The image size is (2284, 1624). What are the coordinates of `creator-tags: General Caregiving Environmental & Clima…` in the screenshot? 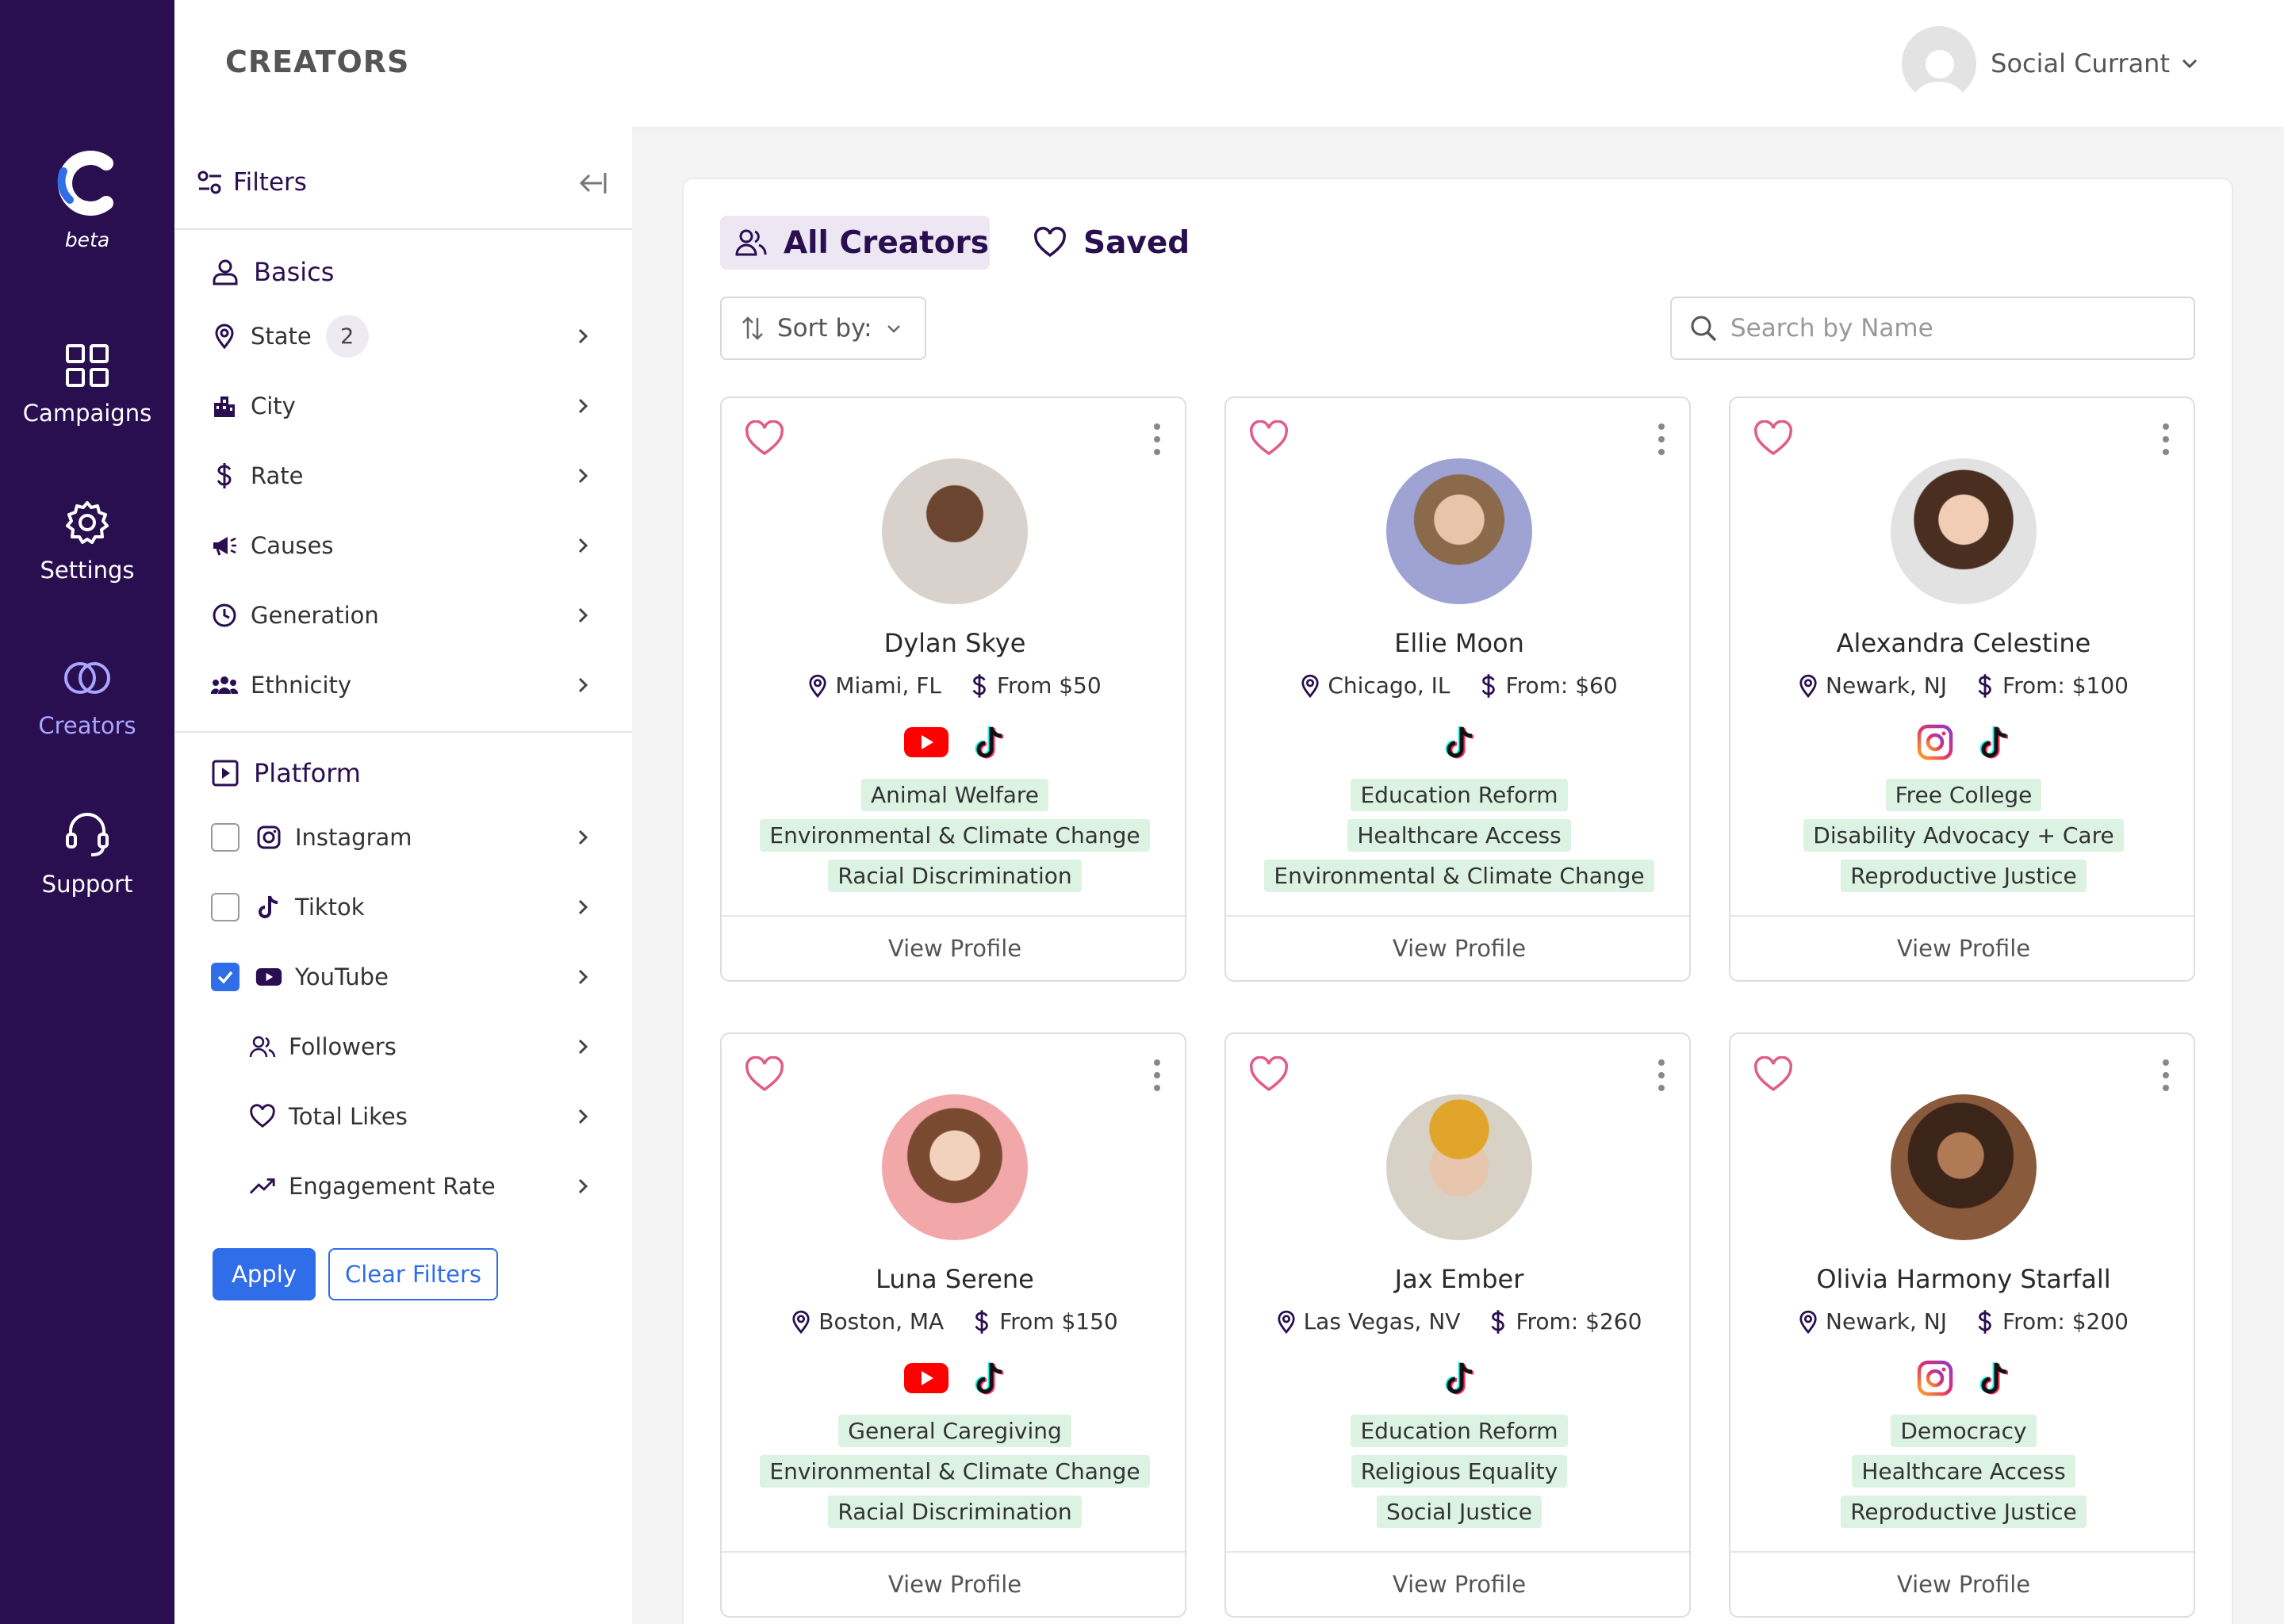 It's located at (953, 1475).